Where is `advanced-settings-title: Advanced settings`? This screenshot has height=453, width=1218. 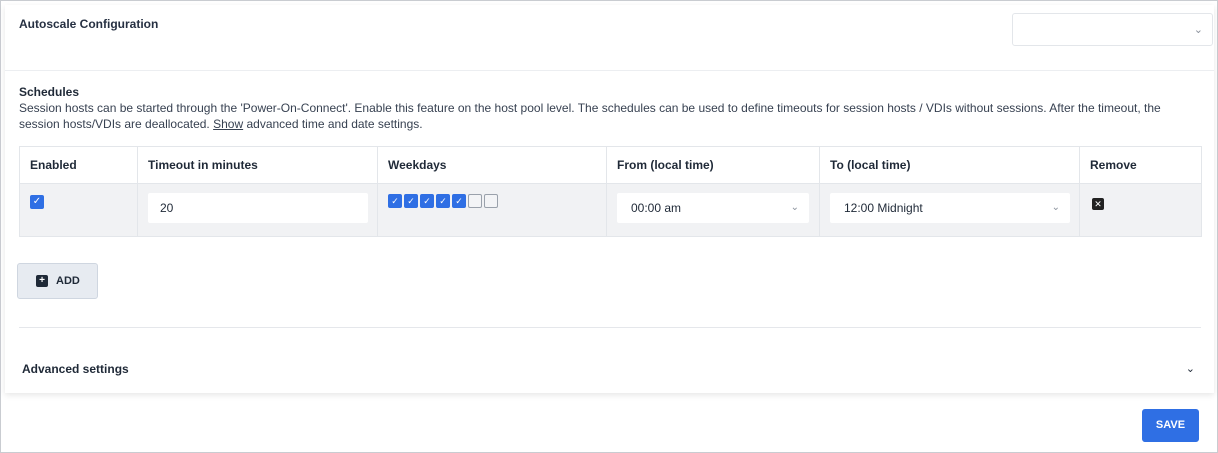 advanced-settings-title: Advanced settings is located at coordinates (75, 369).